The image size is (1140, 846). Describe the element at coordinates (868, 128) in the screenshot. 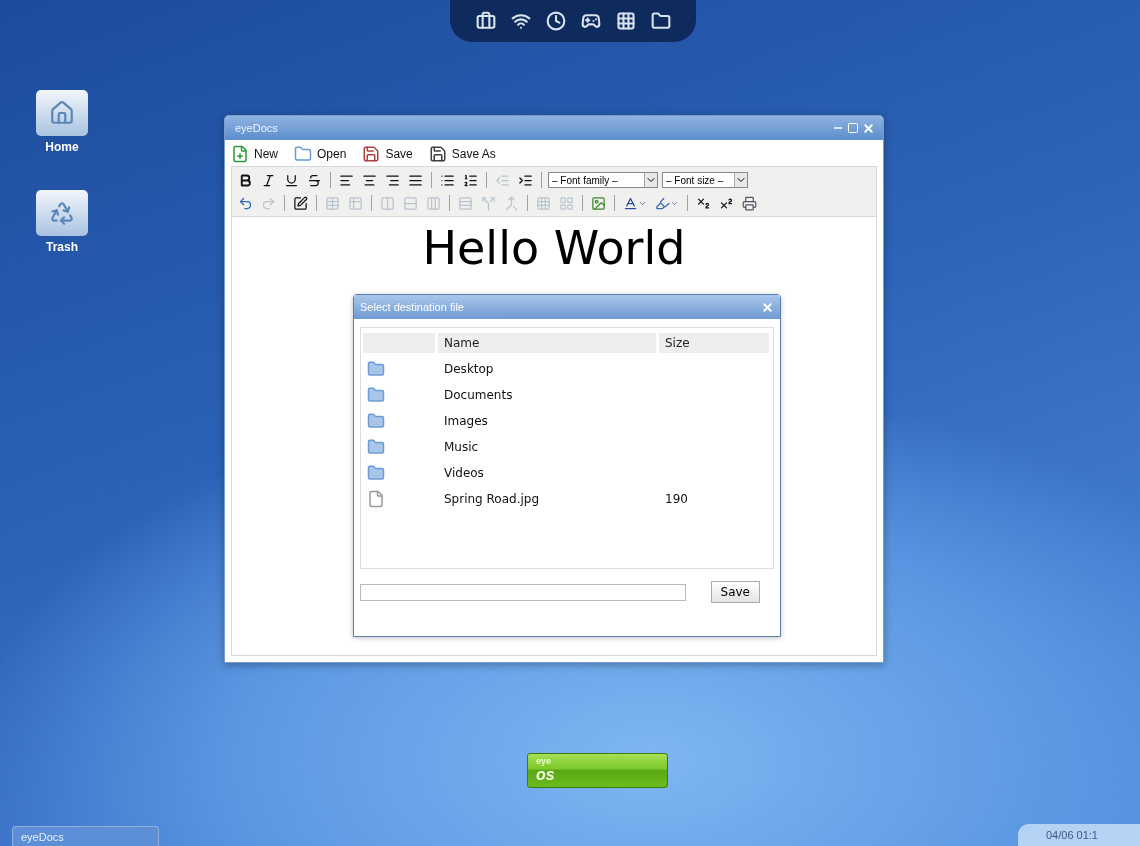

I see `close-icon` at that location.